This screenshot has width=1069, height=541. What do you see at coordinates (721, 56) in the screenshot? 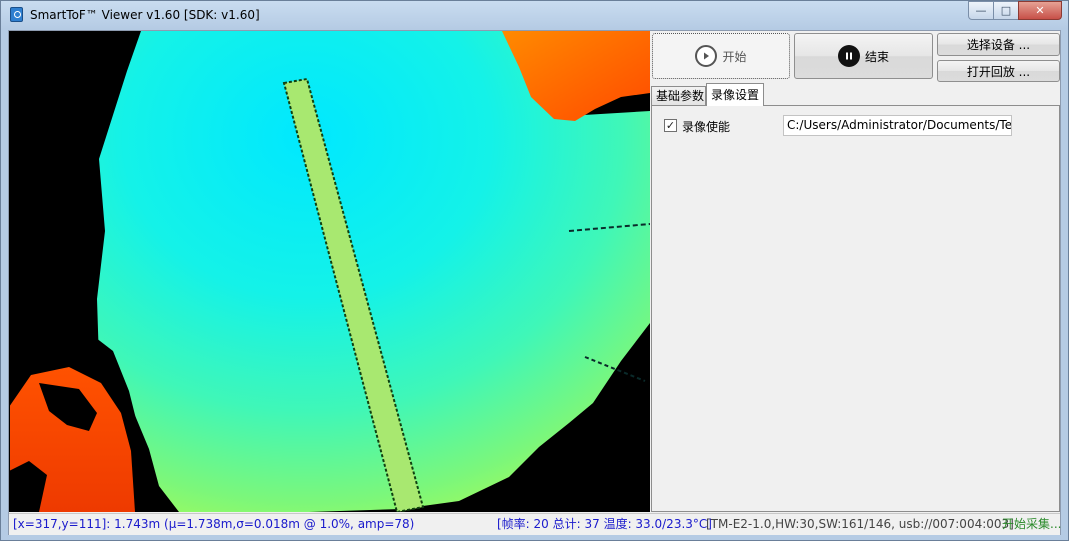
I see `start-button: 开始` at bounding box center [721, 56].